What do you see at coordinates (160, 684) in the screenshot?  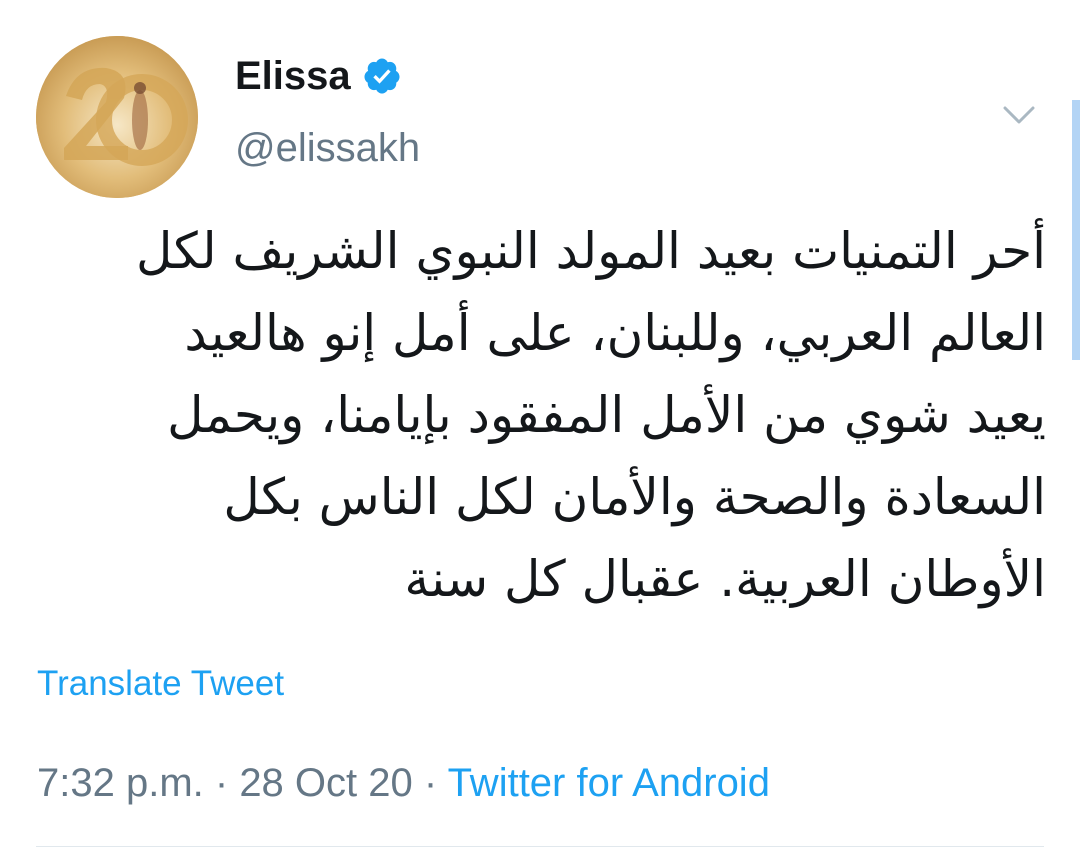 I see `translate-tweet-link: Translate Tweet` at bounding box center [160, 684].